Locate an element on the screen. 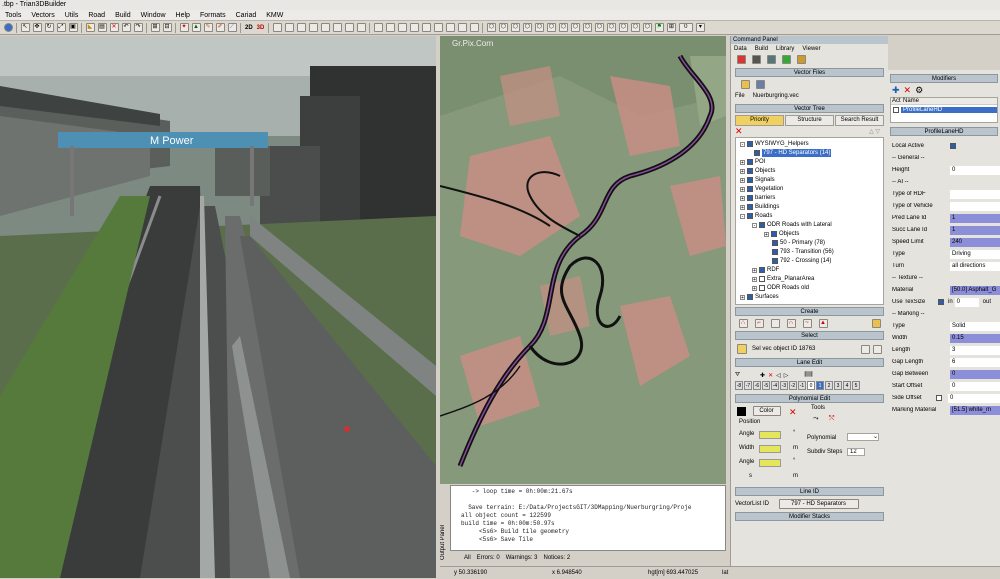  lane-button: -3 is located at coordinates (784, 385).